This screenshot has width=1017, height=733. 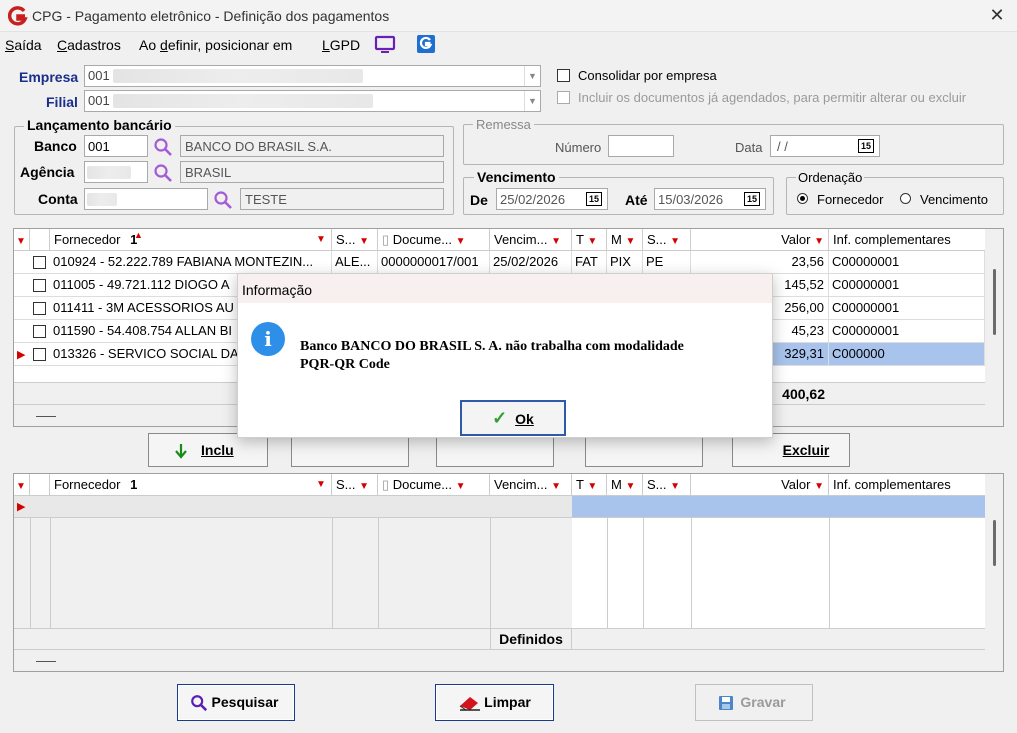 What do you see at coordinates (341, 45) in the screenshot?
I see `menu-lgpd: LGPD` at bounding box center [341, 45].